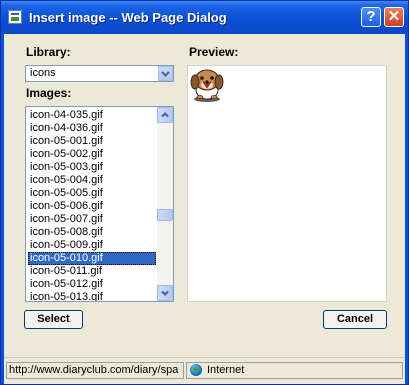  What do you see at coordinates (394, 17) in the screenshot?
I see `close-button: ✕` at bounding box center [394, 17].